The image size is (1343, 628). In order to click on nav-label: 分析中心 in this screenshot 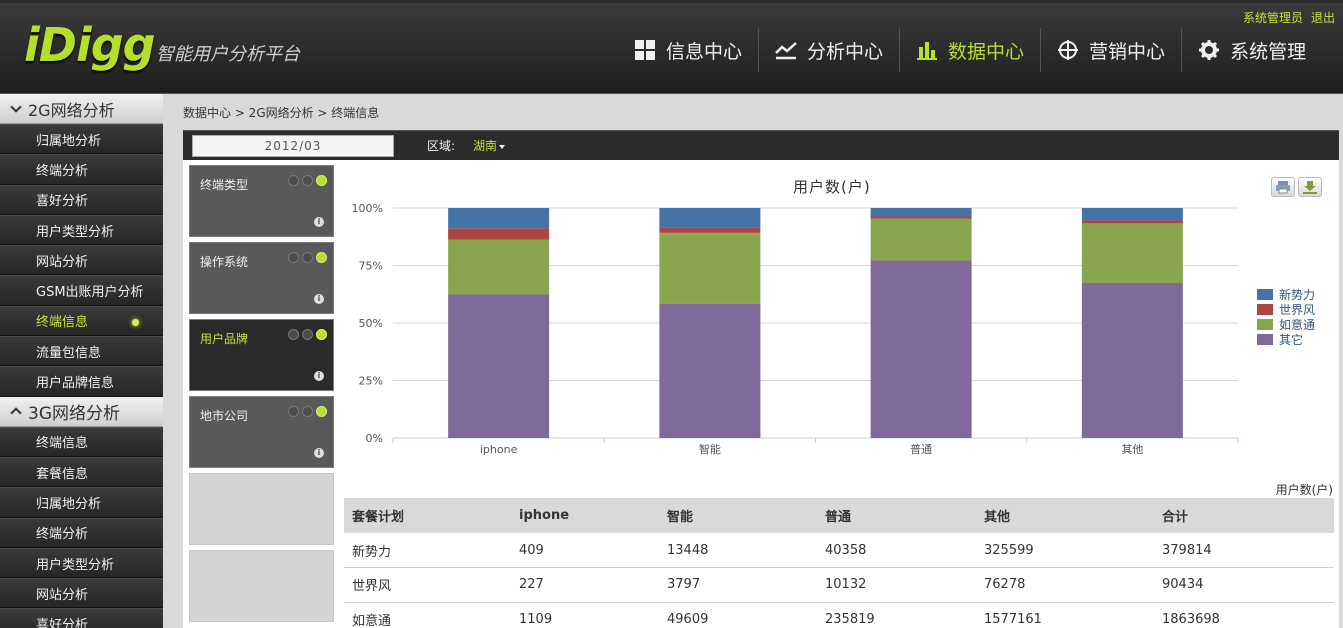, I will do `click(845, 51)`.